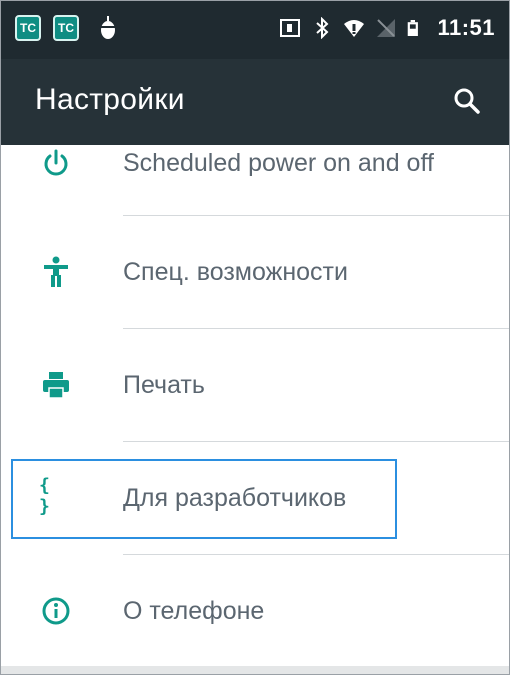  I want to click on developer-options-highlight, so click(204, 499).